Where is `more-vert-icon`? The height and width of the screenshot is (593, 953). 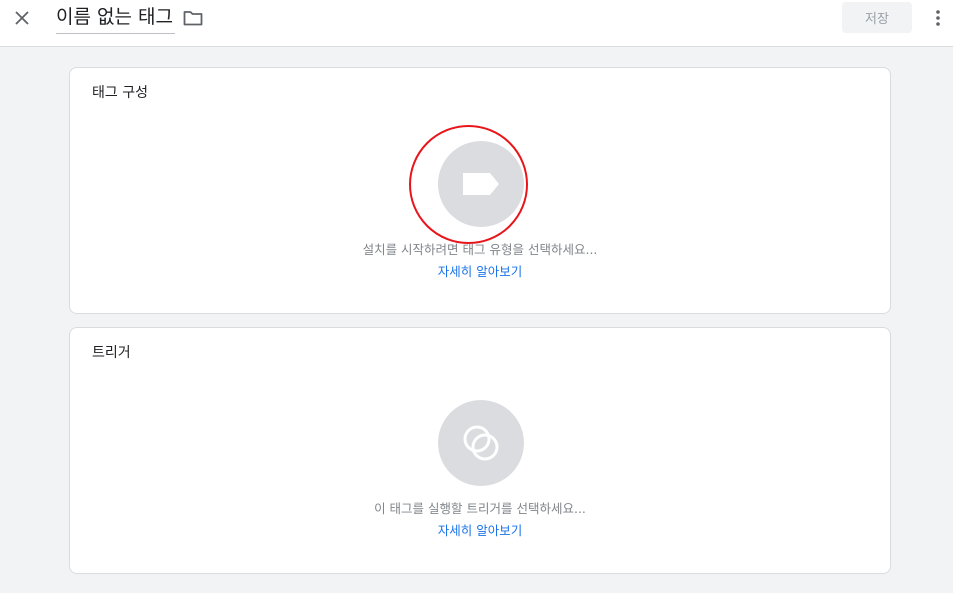
more-vert-icon is located at coordinates (938, 18).